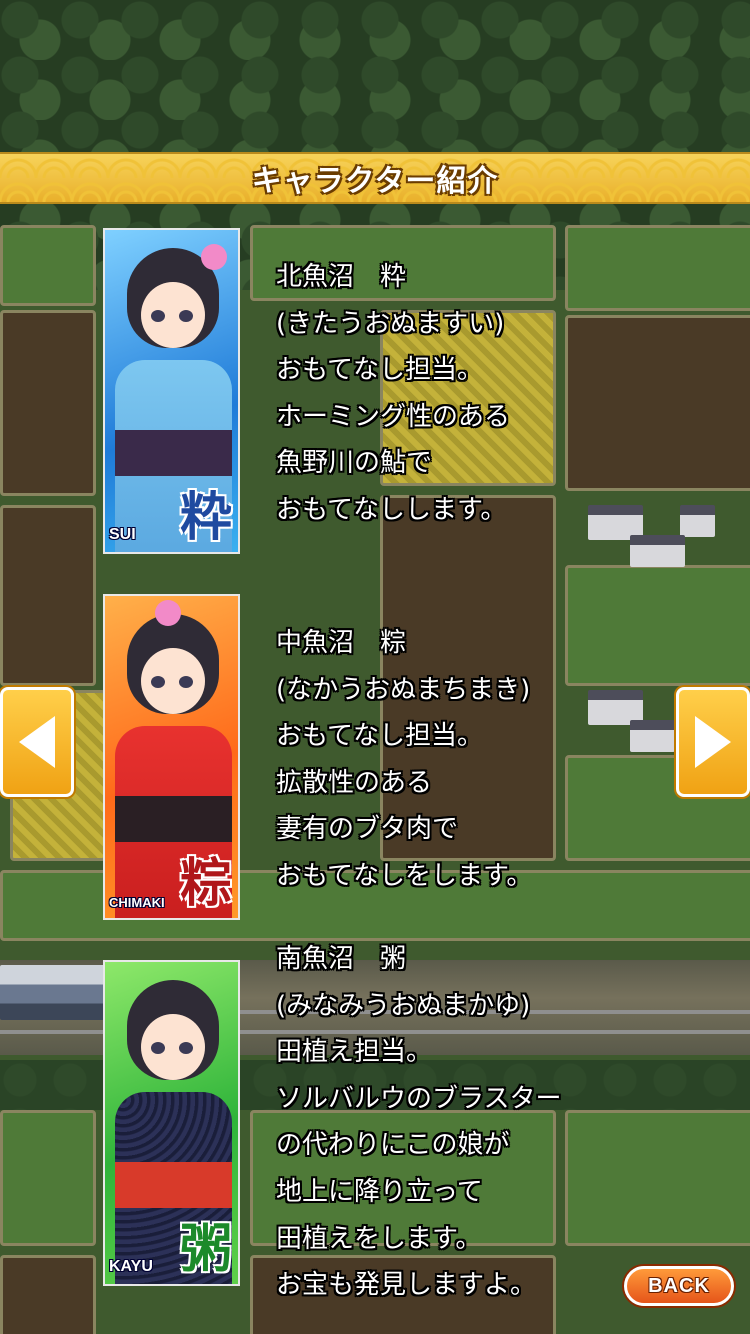  What do you see at coordinates (131, 1266) in the screenshot?
I see `card-name-tag: KAYU` at bounding box center [131, 1266].